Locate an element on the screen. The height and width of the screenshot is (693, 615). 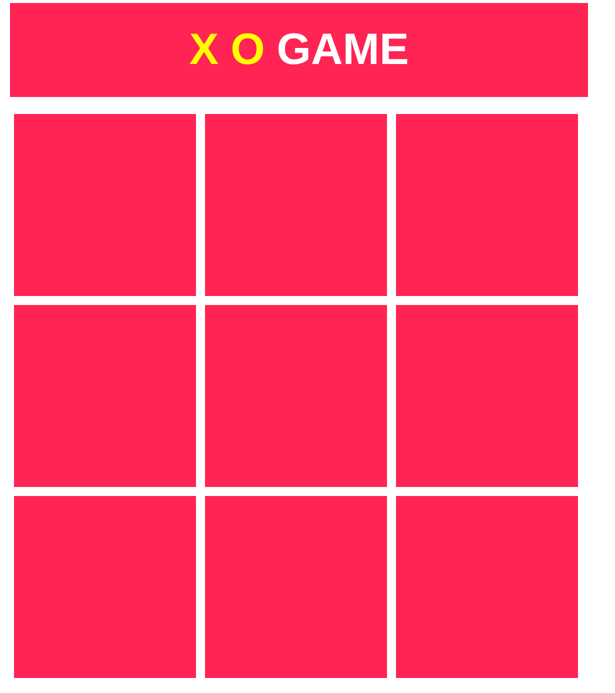
title-text: X is located at coordinates (204, 50).